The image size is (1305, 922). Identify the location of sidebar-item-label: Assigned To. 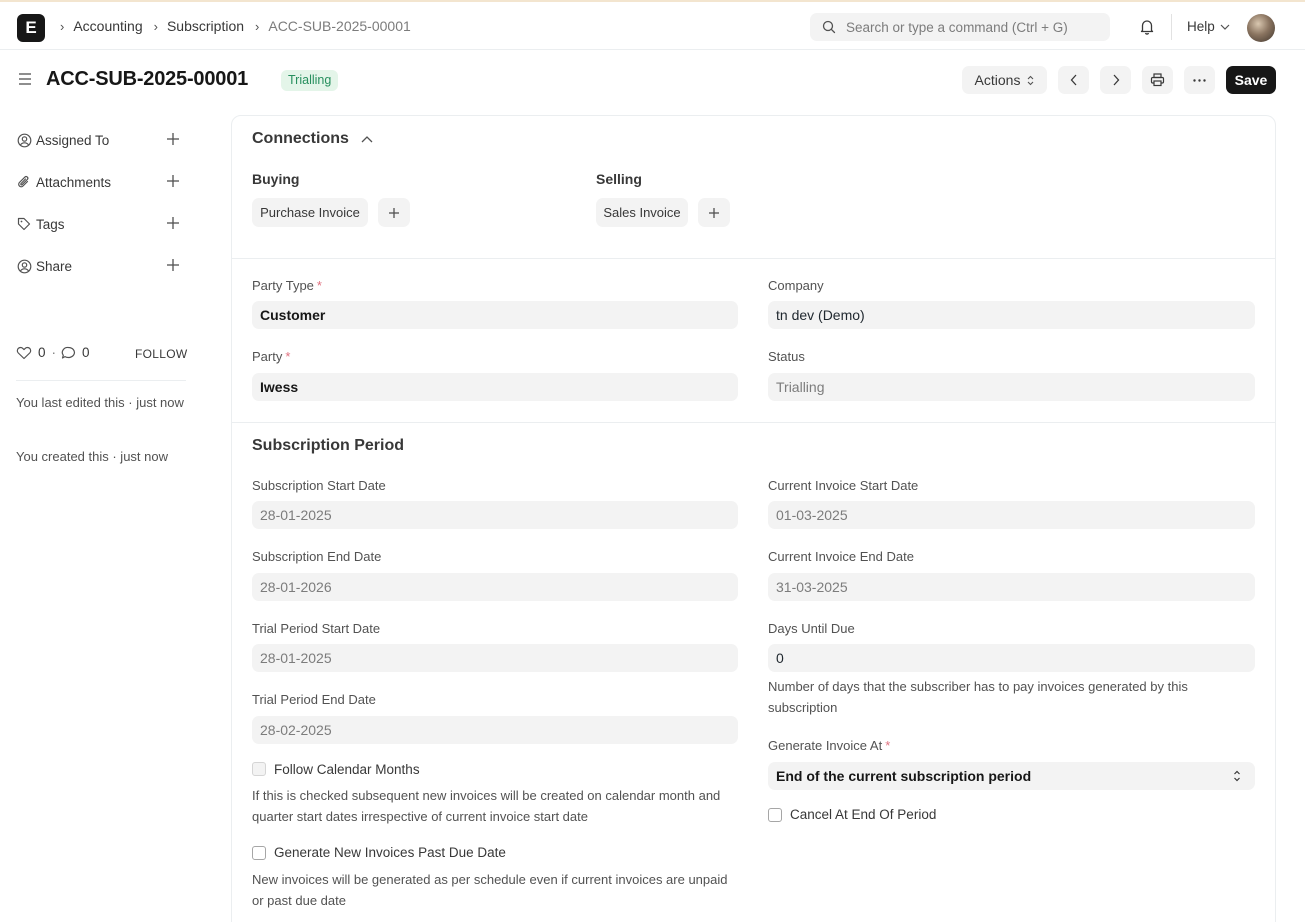
(73, 140).